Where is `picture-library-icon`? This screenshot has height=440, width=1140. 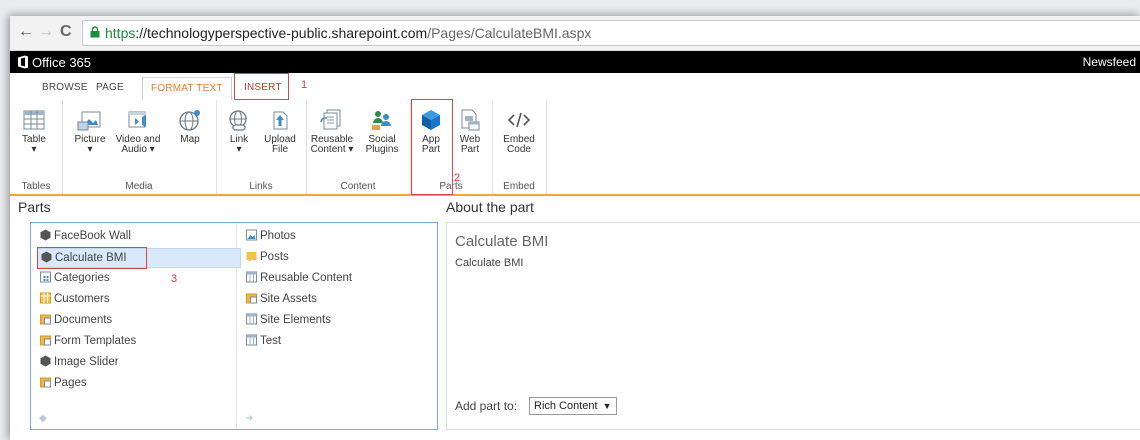 picture-library-icon is located at coordinates (251, 235).